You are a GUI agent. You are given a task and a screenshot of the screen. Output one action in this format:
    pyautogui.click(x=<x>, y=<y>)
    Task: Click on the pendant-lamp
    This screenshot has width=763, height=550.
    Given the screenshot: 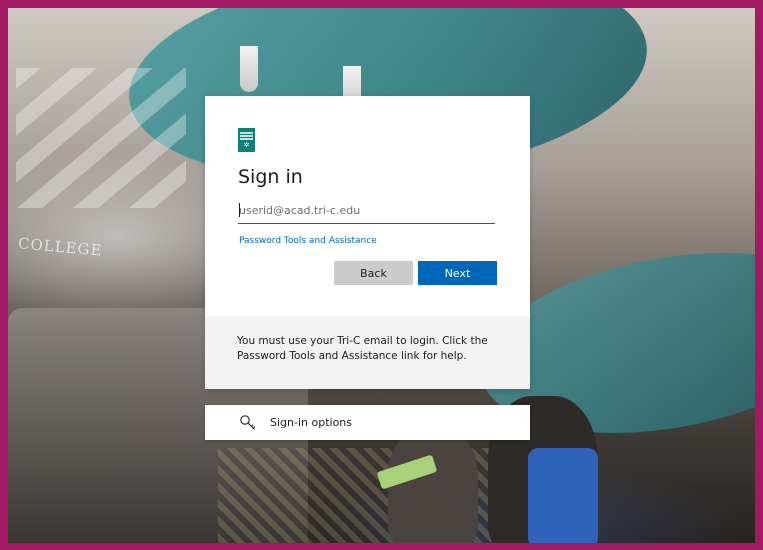 What is the action you would take?
    pyautogui.click(x=249, y=69)
    